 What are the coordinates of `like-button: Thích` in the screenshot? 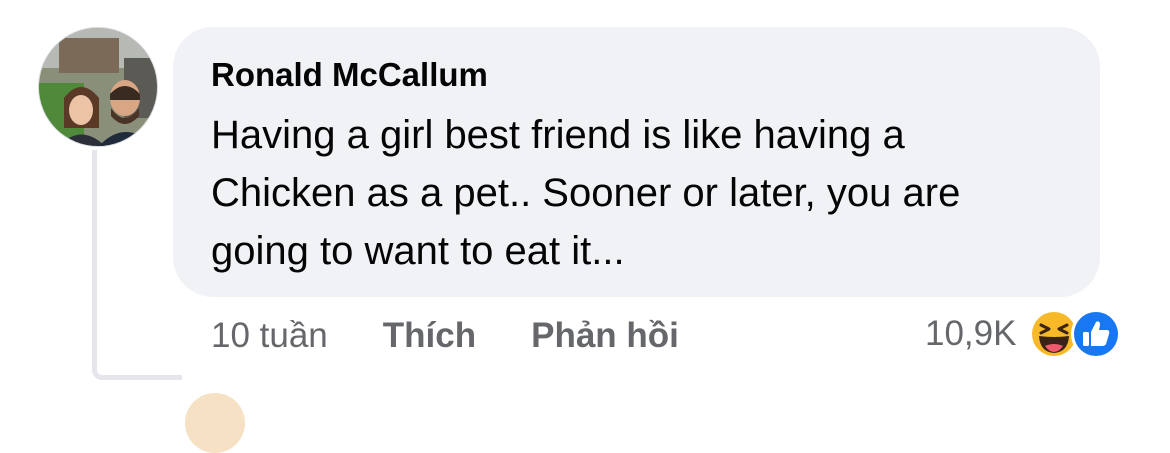 It's located at (429, 336).